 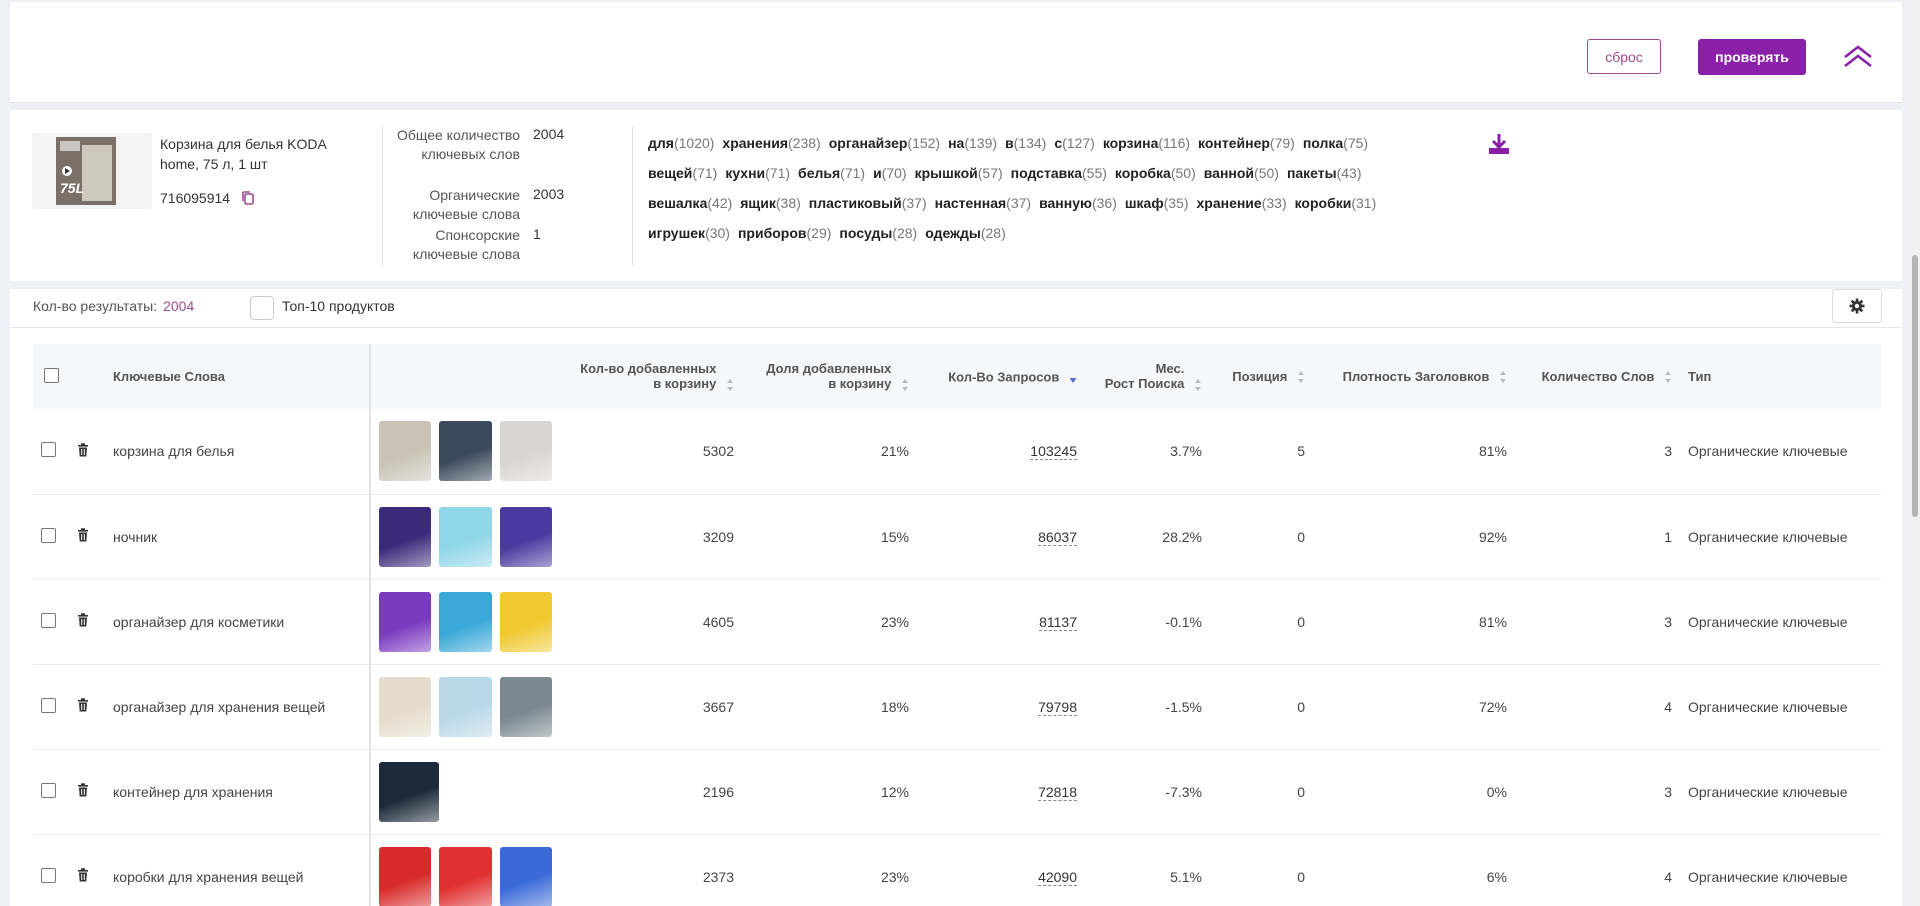 What do you see at coordinates (983, 203) in the screenshot?
I see `word-cloud-item: настенная(37)` at bounding box center [983, 203].